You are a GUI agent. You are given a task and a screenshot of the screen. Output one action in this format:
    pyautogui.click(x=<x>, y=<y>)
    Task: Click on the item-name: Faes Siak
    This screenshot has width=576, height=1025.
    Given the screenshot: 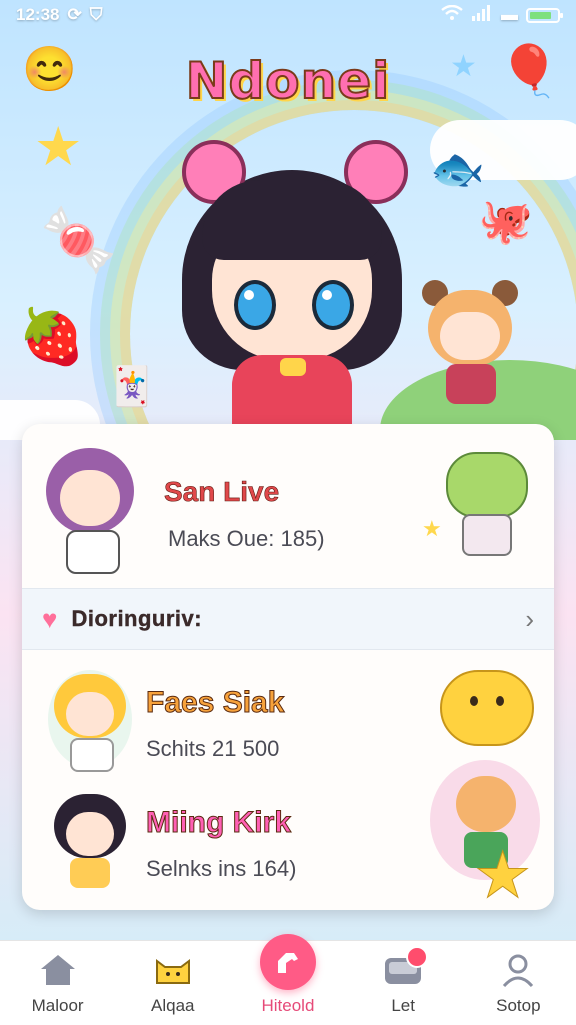 What is the action you would take?
    pyautogui.click(x=215, y=703)
    